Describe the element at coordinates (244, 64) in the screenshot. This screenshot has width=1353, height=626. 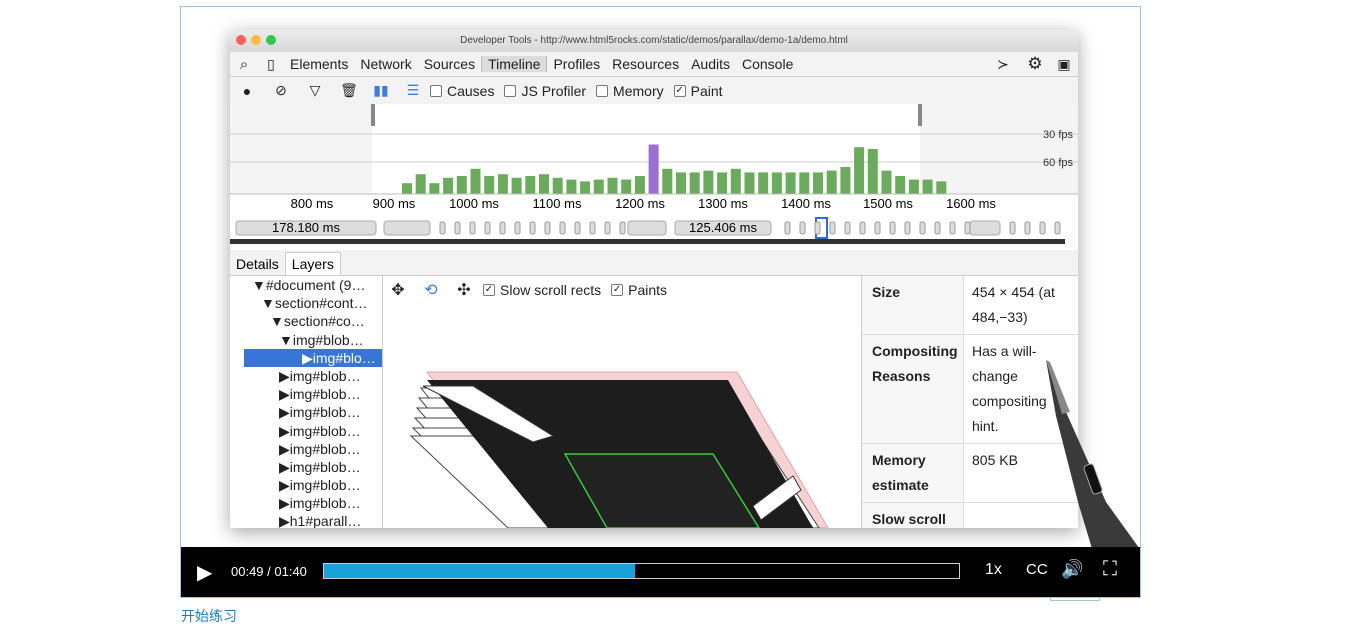
I see `search-icon: ⌕` at that location.